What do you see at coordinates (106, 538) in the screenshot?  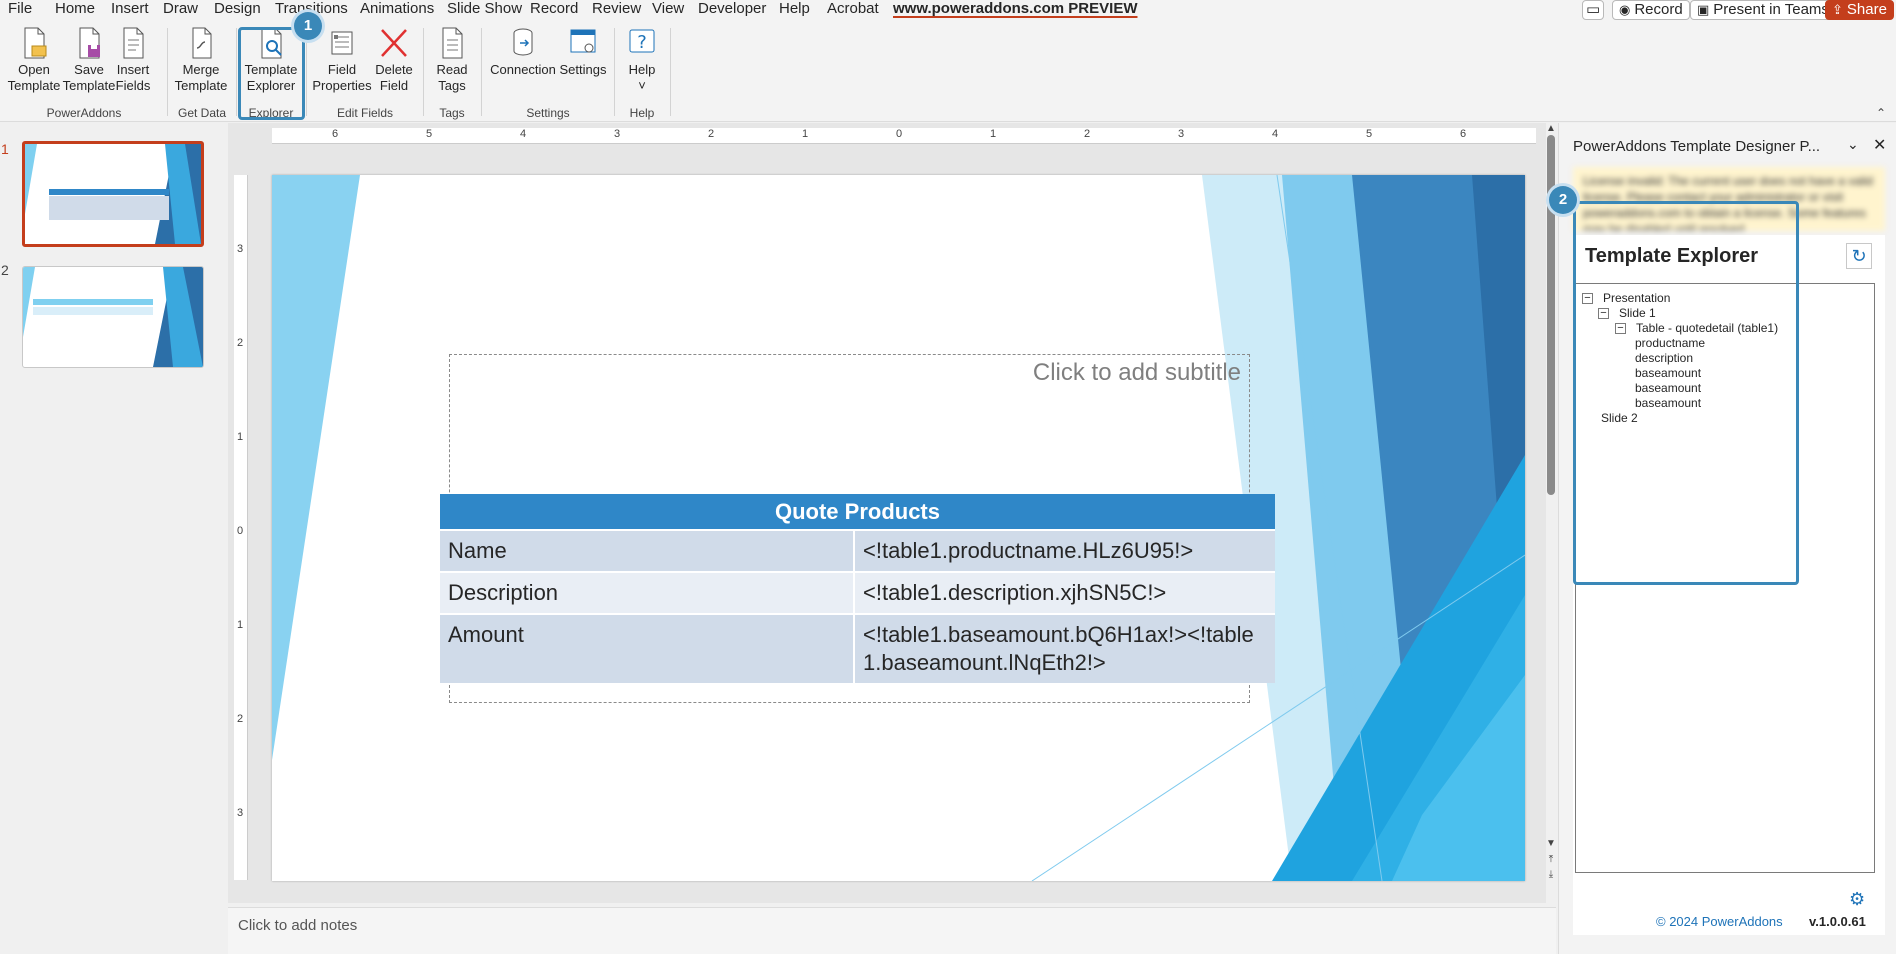 I see `slide-thumbnail-pane: 1 2` at bounding box center [106, 538].